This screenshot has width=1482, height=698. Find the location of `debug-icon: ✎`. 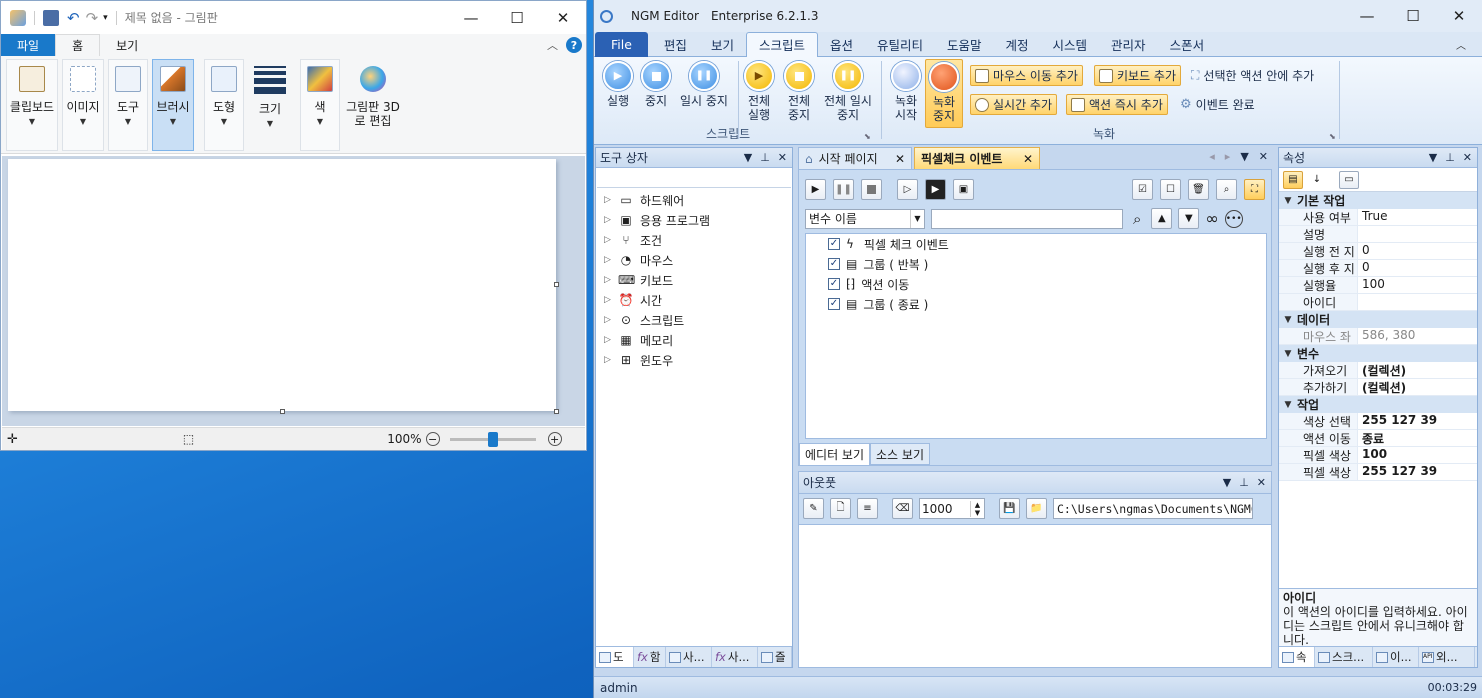

debug-icon: ✎ is located at coordinates (813, 508).